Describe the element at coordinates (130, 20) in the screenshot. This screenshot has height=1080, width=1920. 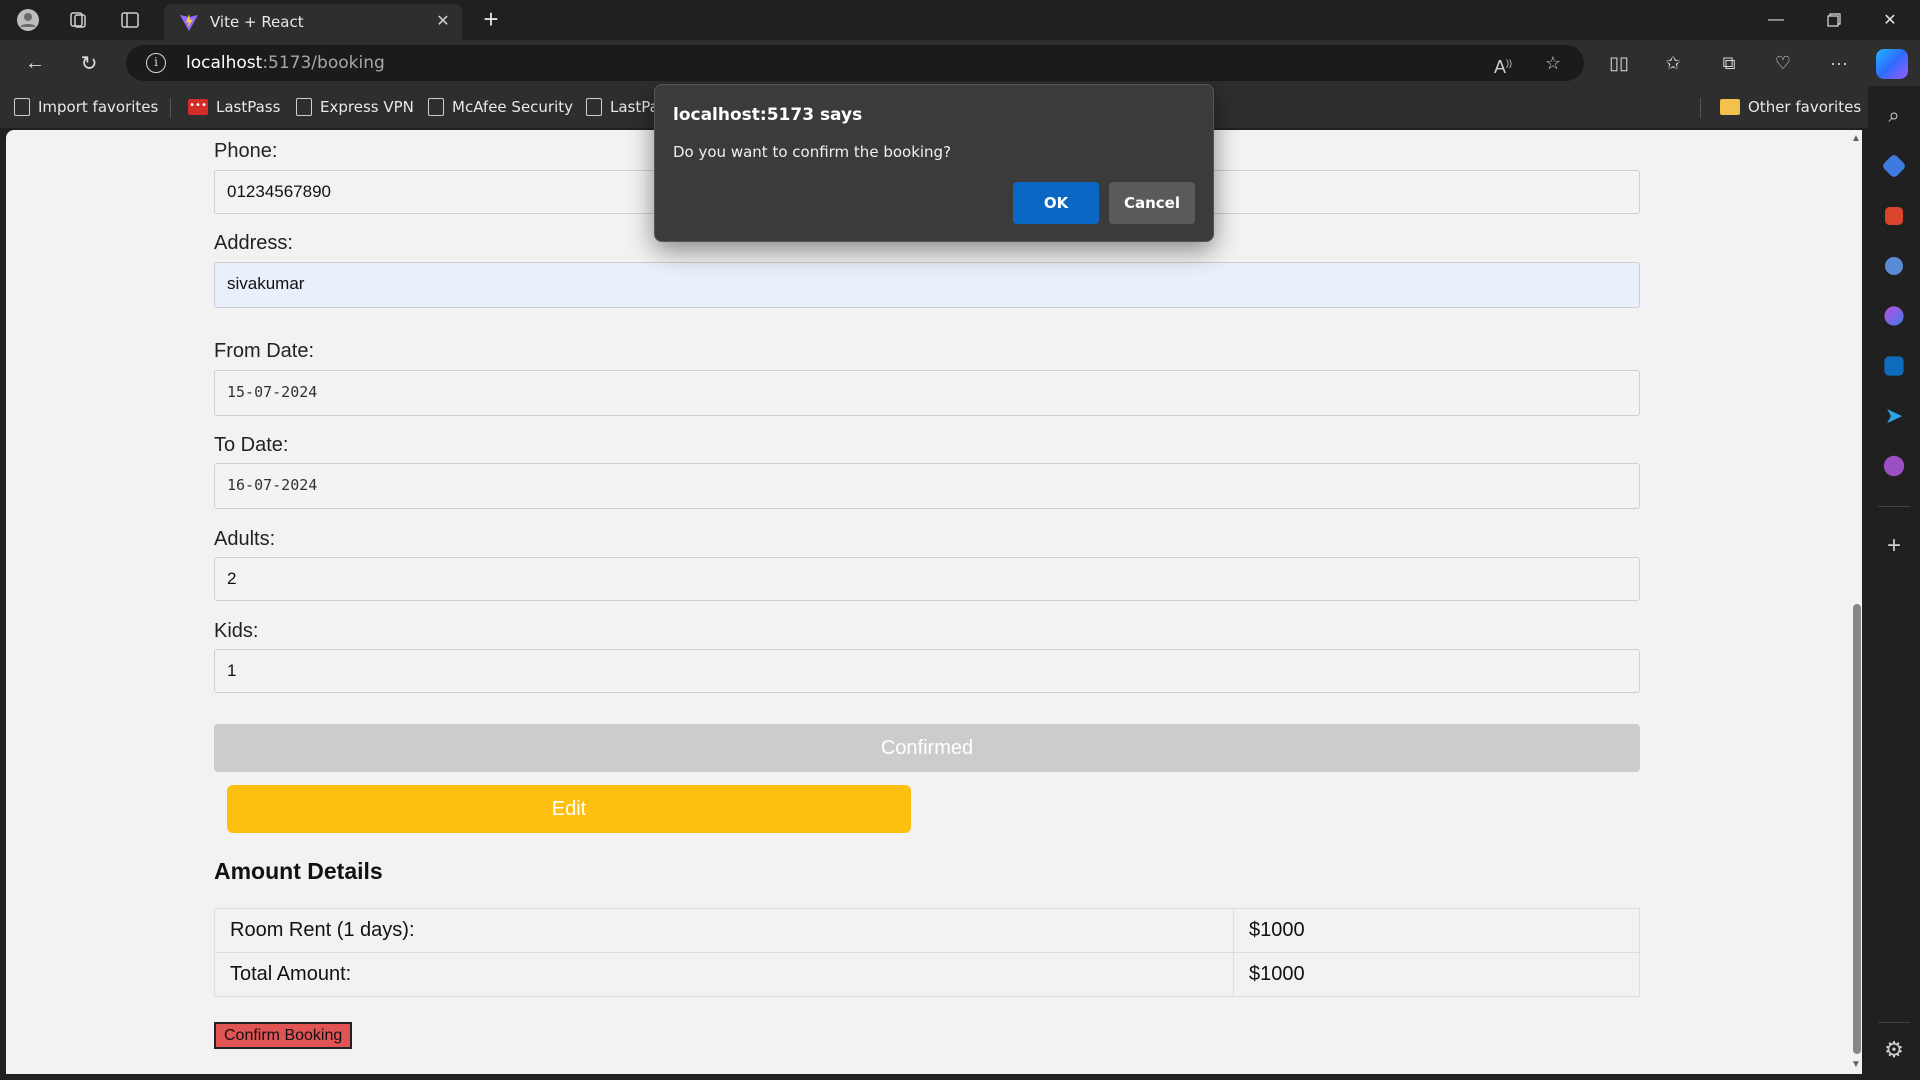
I see `vertical-tabs-icon` at that location.